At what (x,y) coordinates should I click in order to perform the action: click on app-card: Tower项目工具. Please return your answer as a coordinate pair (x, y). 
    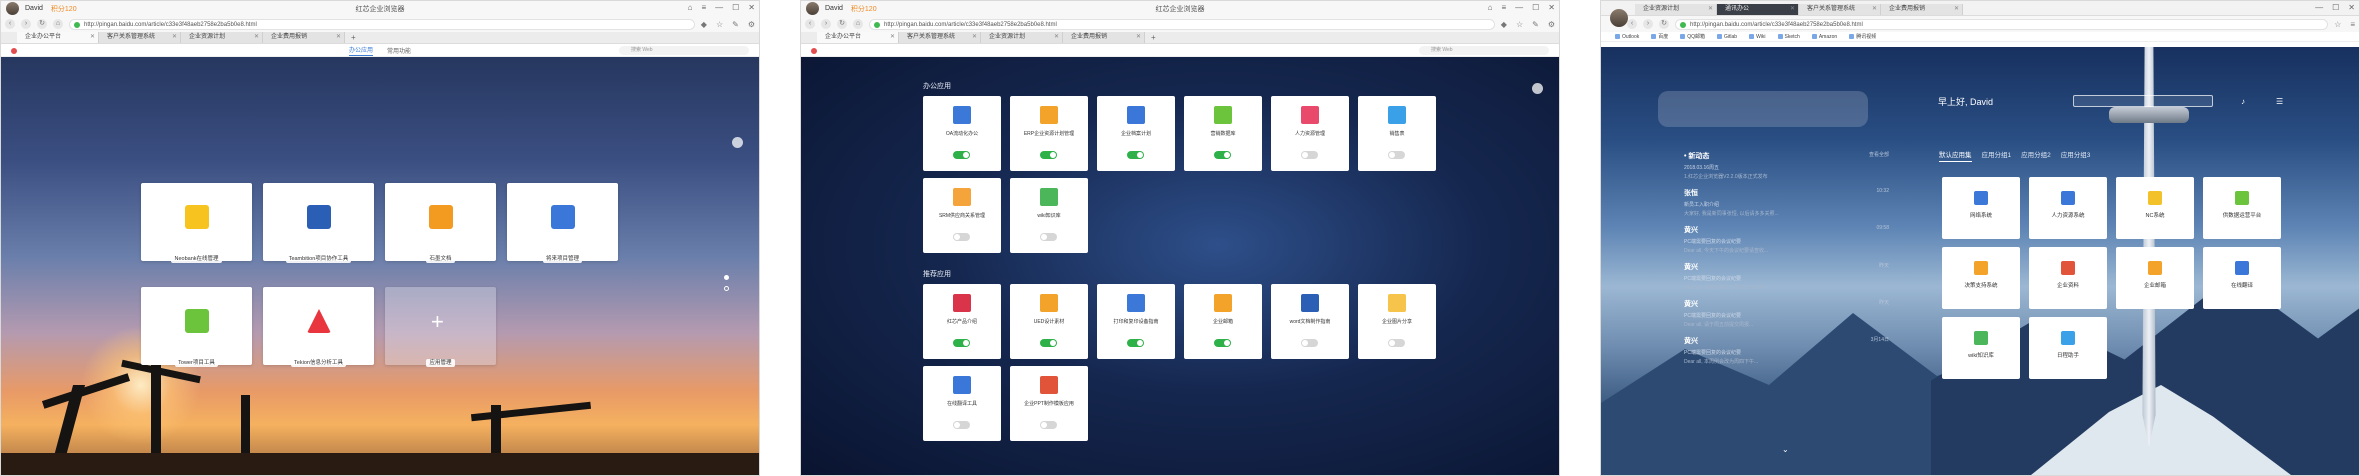
    Looking at the image, I should click on (196, 327).